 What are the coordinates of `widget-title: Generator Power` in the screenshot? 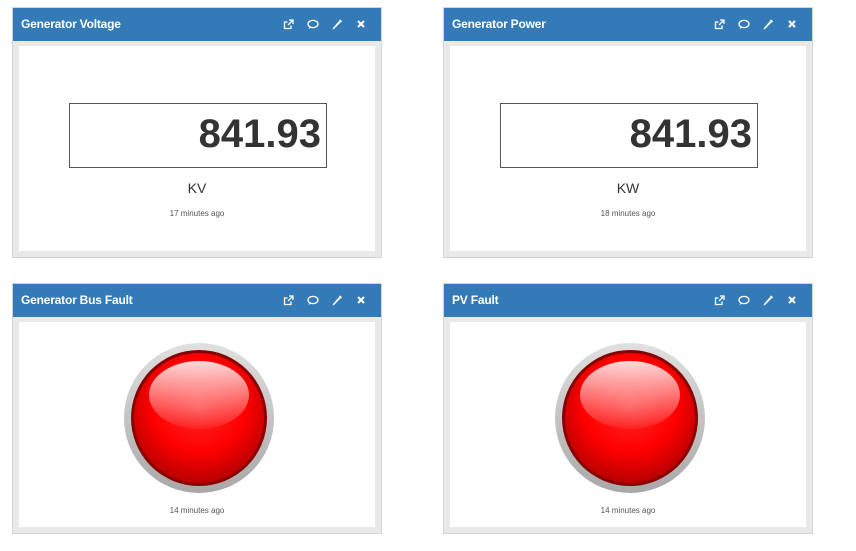 It's located at (499, 24).